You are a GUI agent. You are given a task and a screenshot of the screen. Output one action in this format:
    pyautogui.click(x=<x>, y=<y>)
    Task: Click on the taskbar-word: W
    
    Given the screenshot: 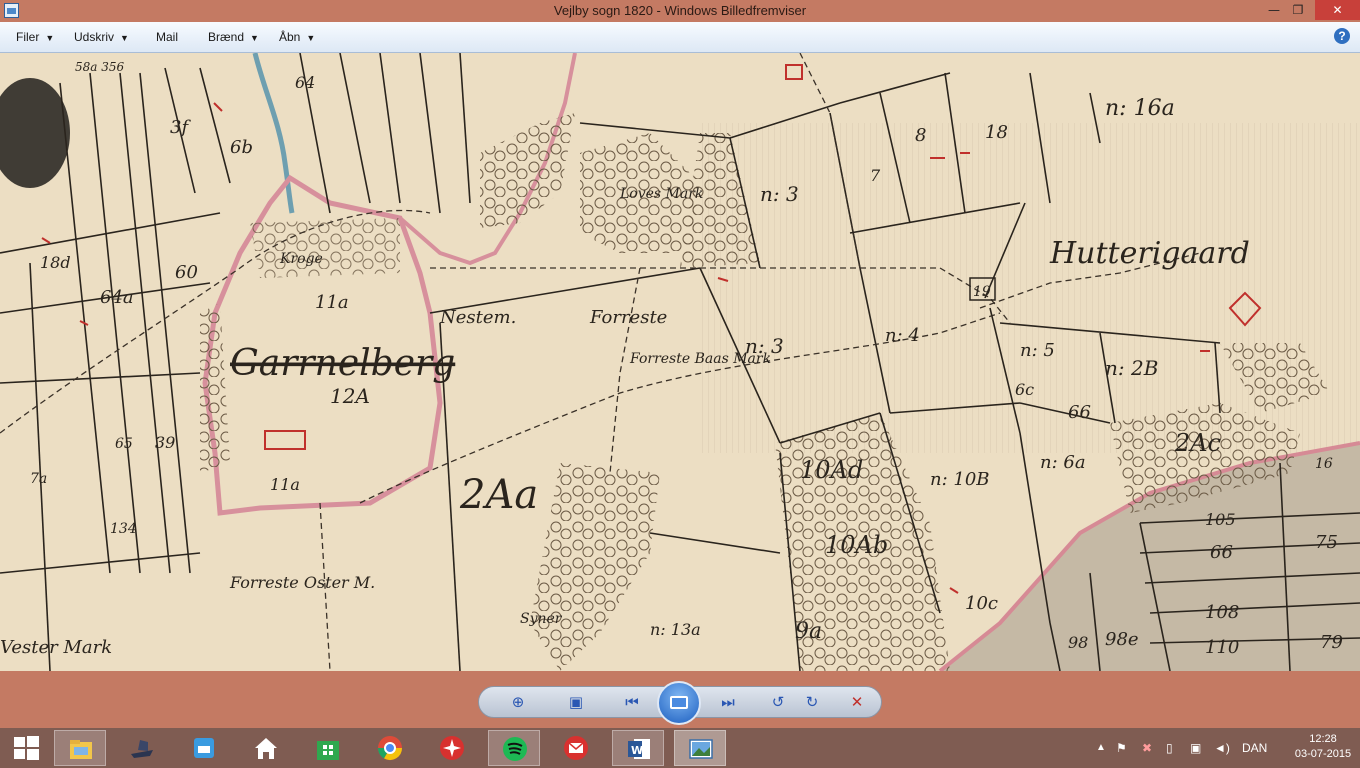 What is the action you would take?
    pyautogui.click(x=638, y=748)
    